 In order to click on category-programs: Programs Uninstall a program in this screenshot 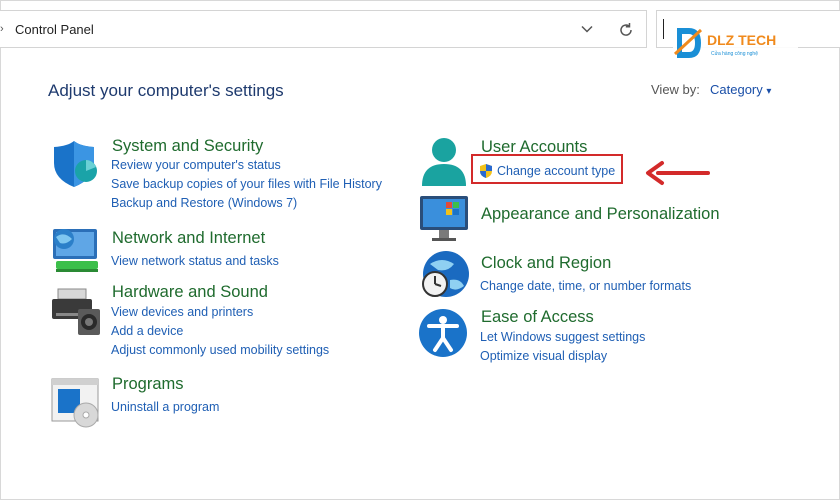, I will do `click(200, 401)`.